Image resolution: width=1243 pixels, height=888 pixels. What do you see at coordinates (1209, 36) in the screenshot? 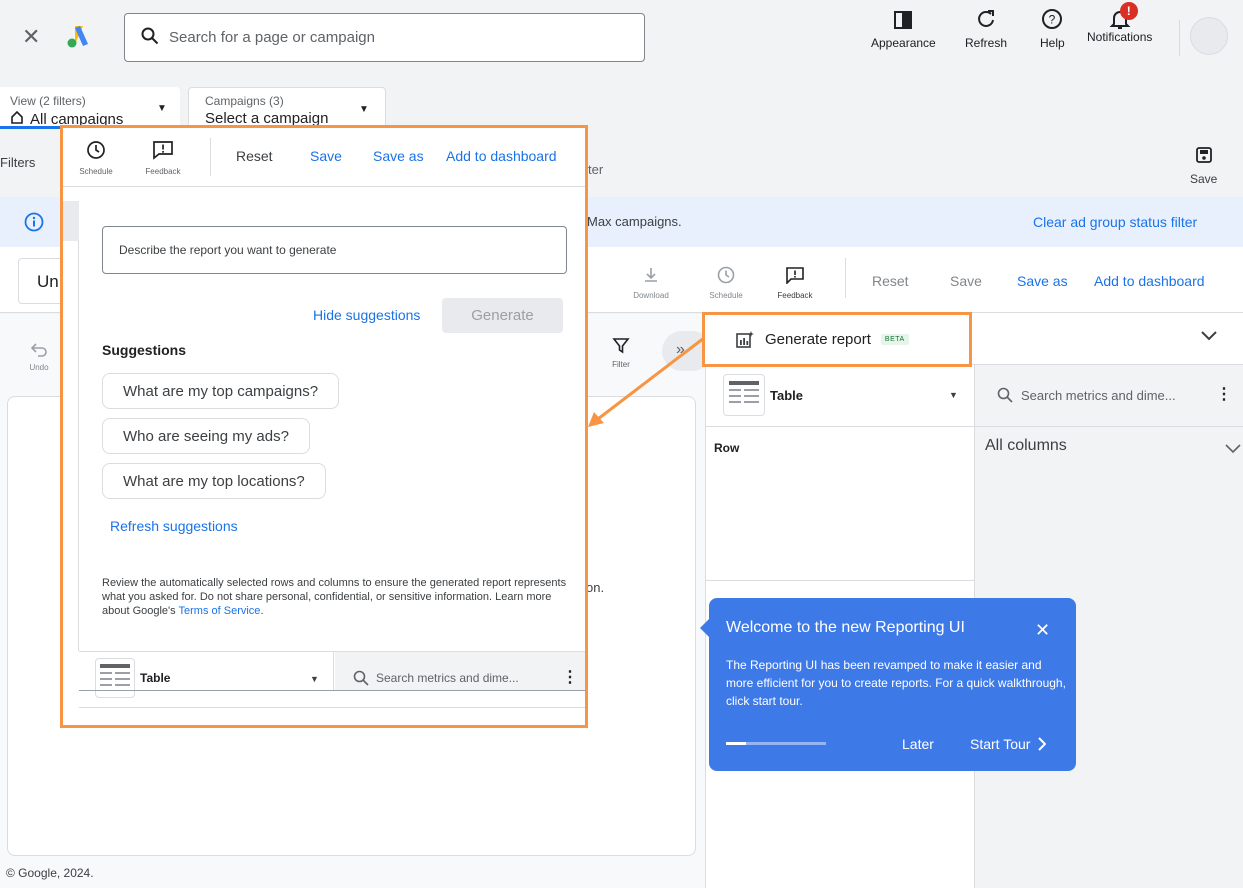
I see `avatar` at bounding box center [1209, 36].